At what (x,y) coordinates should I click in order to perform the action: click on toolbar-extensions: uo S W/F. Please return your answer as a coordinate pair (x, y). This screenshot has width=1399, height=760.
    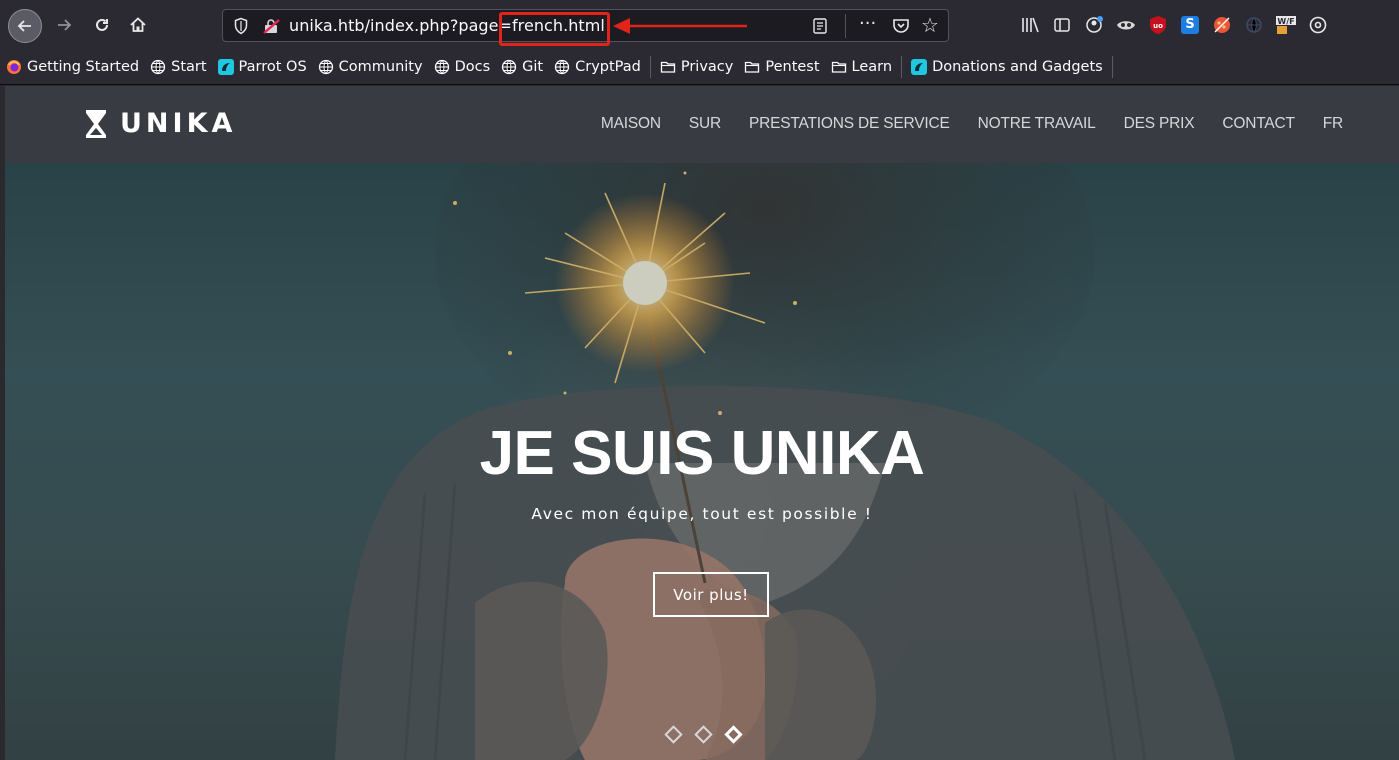
    Looking at the image, I should click on (1178, 25).